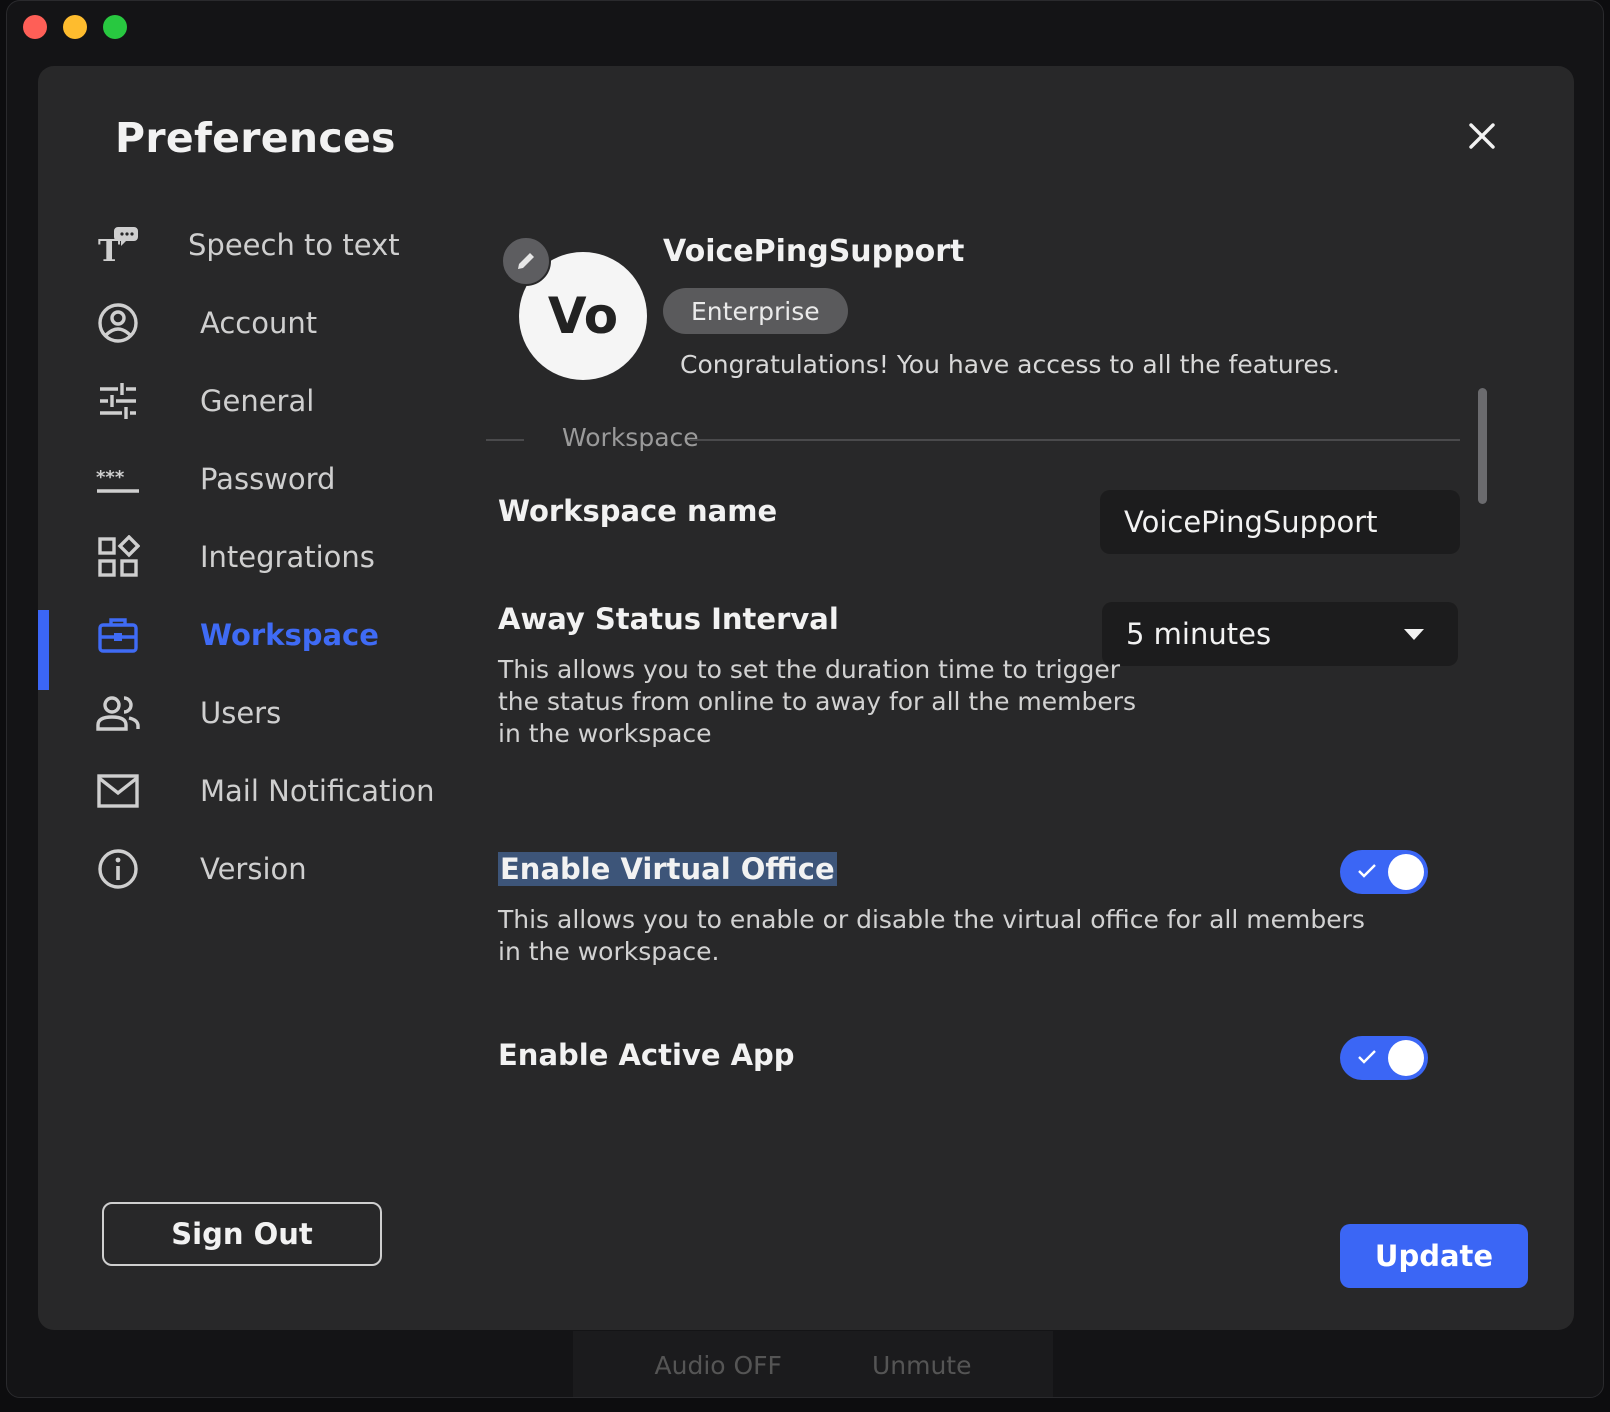 The image size is (1610, 1412). Describe the element at coordinates (118, 245) in the screenshot. I see `speech-to-text-icon: T` at that location.